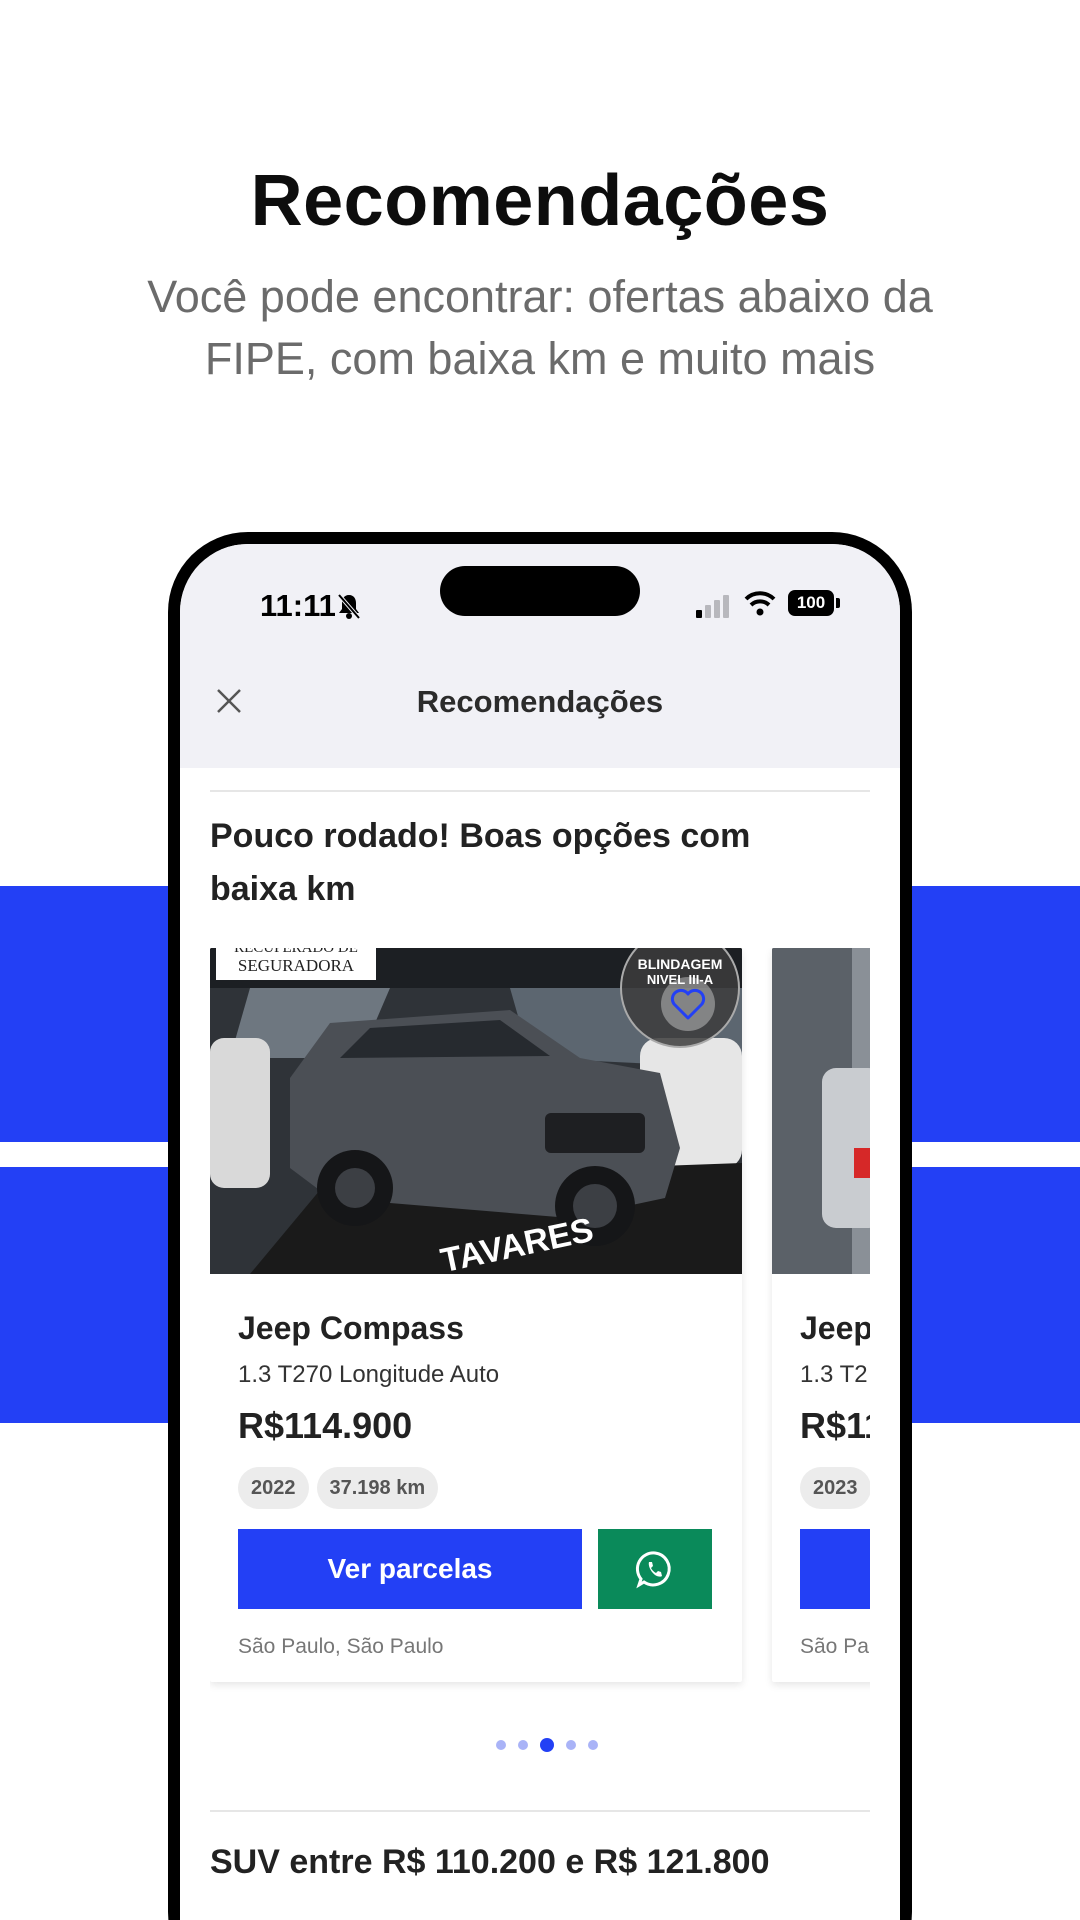 The height and width of the screenshot is (1920, 1080). What do you see at coordinates (490, 1862) in the screenshot?
I see `section-title: SUV entre R$ 110.200 e R$ 121.800` at bounding box center [490, 1862].